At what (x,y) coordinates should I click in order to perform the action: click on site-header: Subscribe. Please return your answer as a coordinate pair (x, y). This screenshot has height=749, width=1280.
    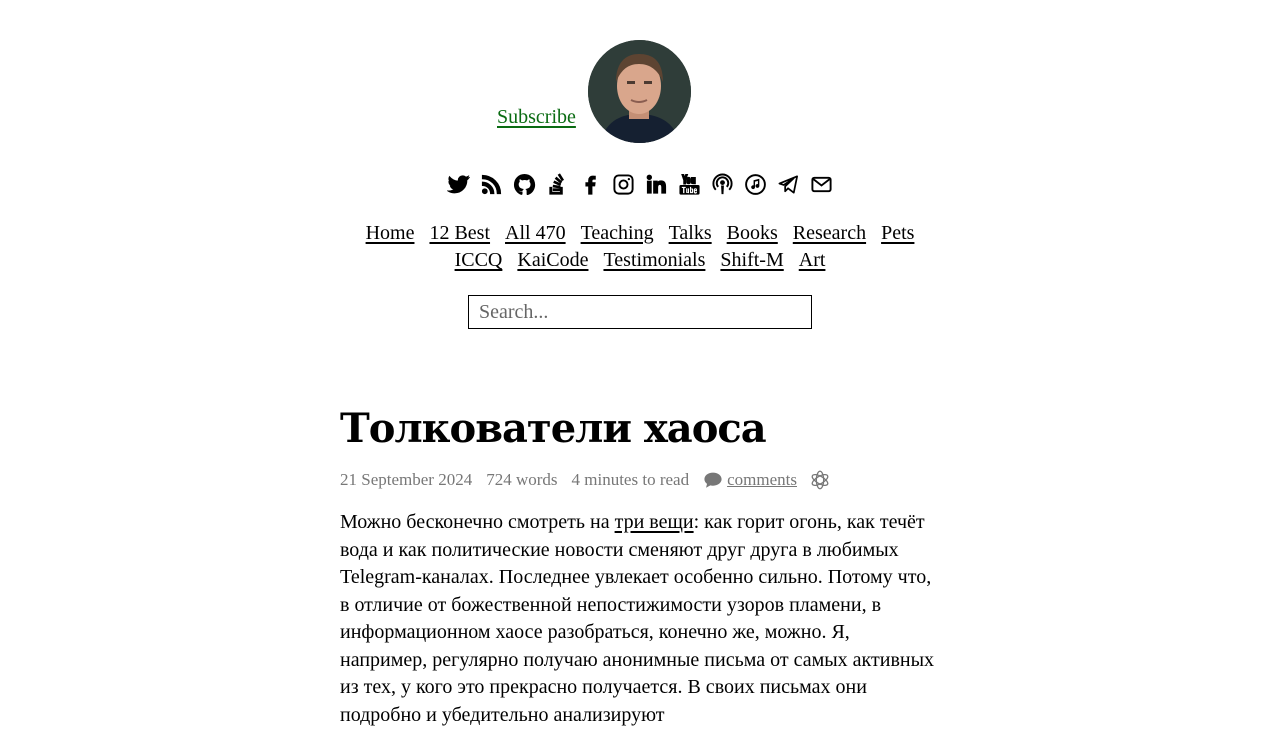
    Looking at the image, I should click on (640, 92).